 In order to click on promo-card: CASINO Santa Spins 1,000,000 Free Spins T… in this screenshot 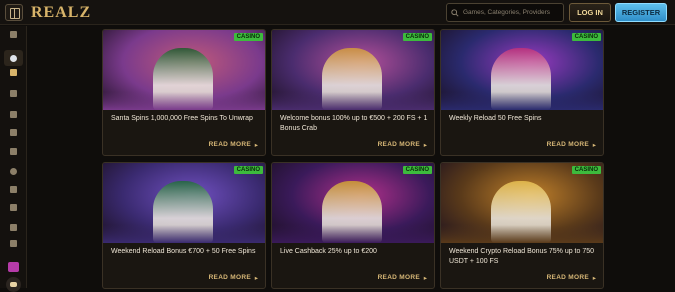, I will do `click(184, 92)`.